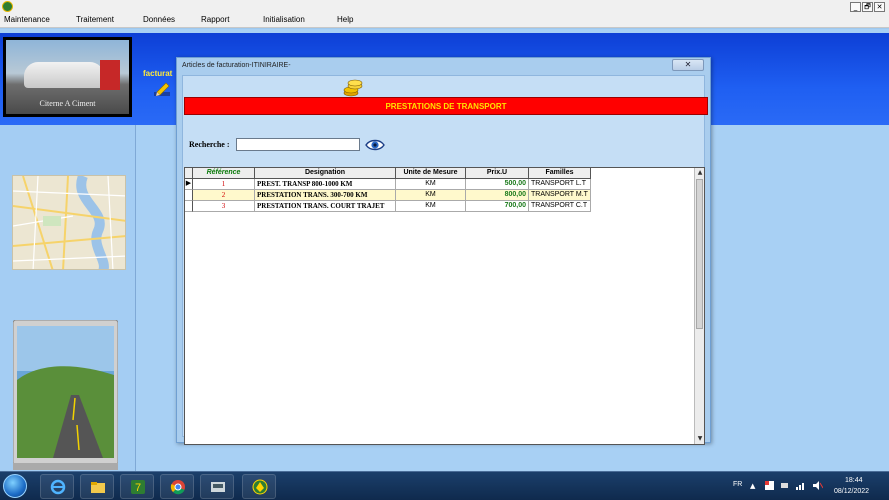  What do you see at coordinates (879, 7) in the screenshot?
I see `close-app-button: ✕` at bounding box center [879, 7].